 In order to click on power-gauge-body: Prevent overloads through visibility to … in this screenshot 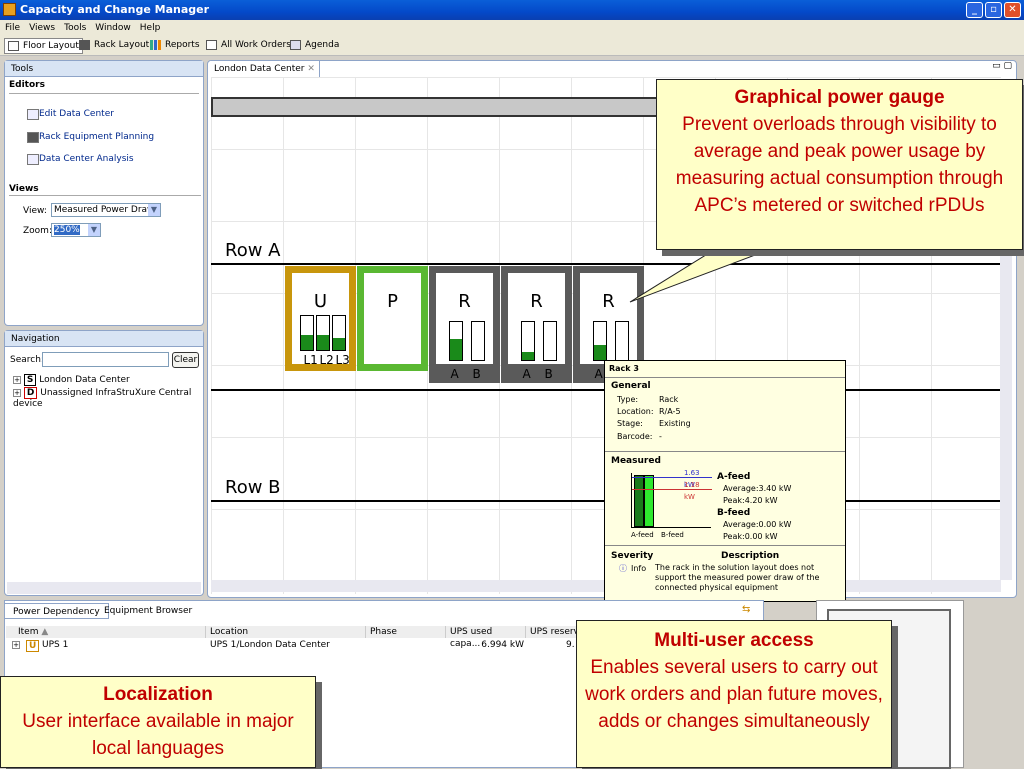, I will do `click(839, 165)`.